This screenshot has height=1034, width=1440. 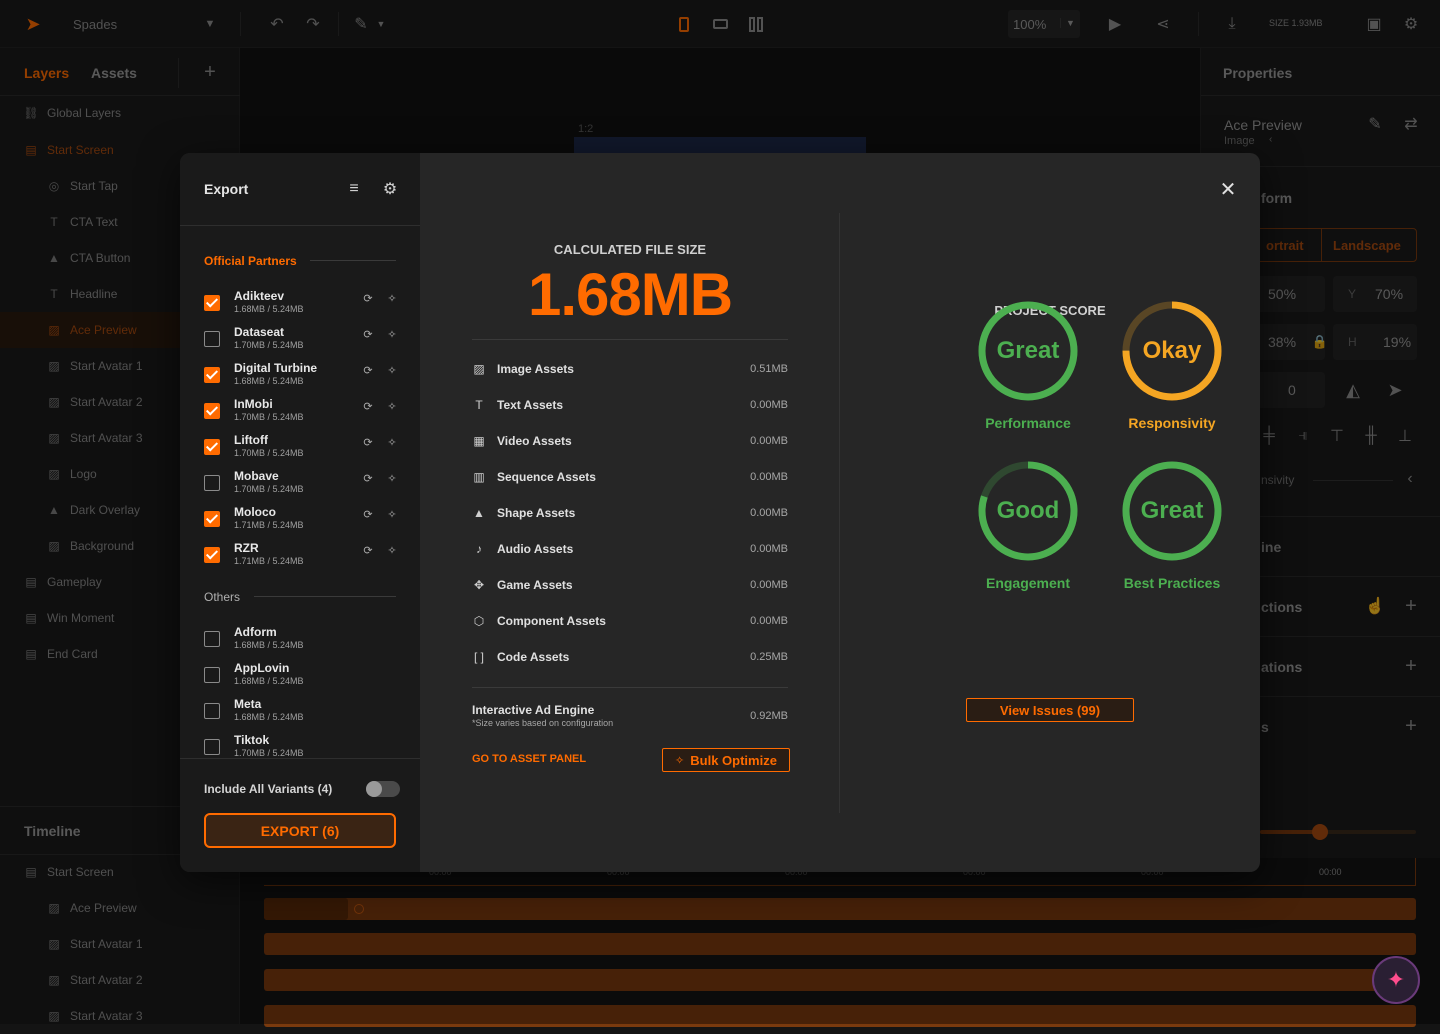 What do you see at coordinates (390, 189) in the screenshot?
I see `settings-icon: ⚙` at bounding box center [390, 189].